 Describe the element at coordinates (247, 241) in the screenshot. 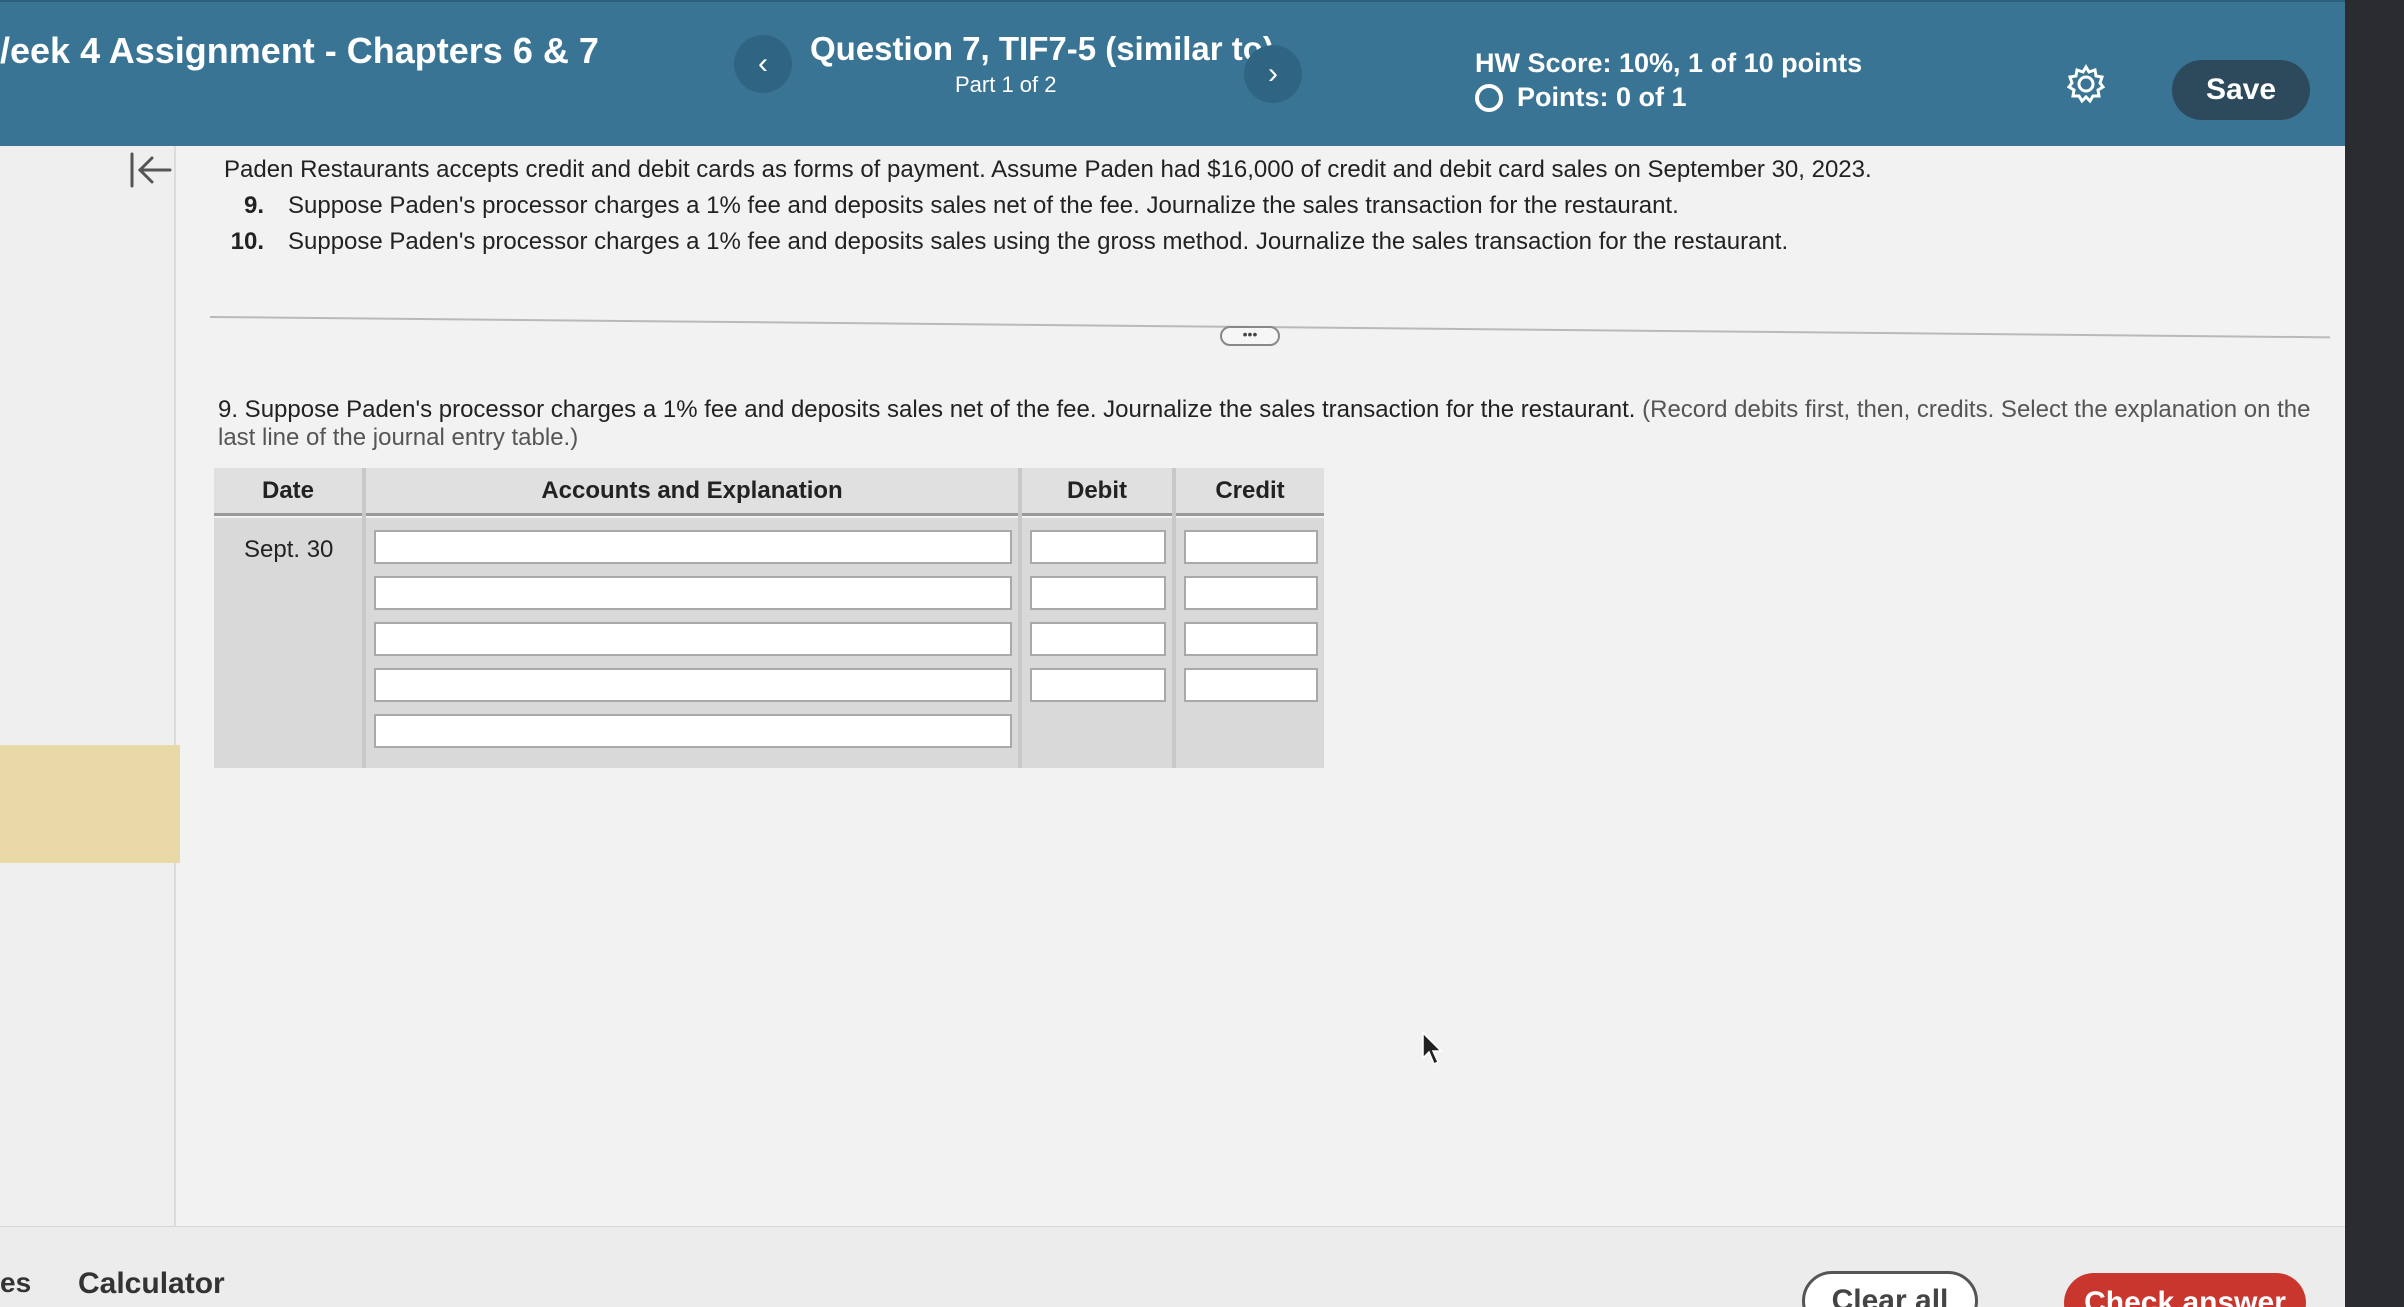

I see `question-item-number: 10.` at that location.